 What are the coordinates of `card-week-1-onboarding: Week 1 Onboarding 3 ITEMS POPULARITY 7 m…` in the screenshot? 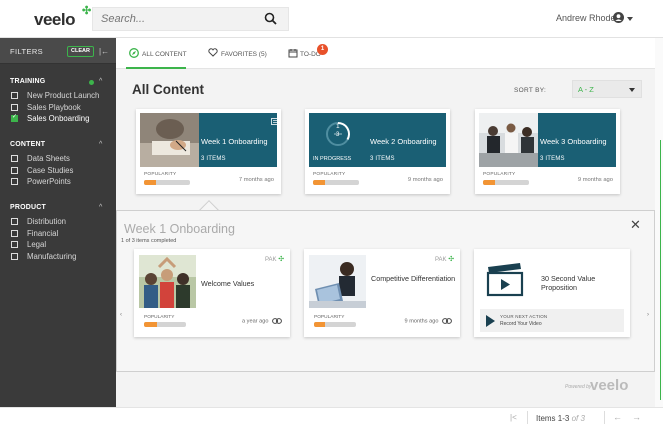 It's located at (208, 151).